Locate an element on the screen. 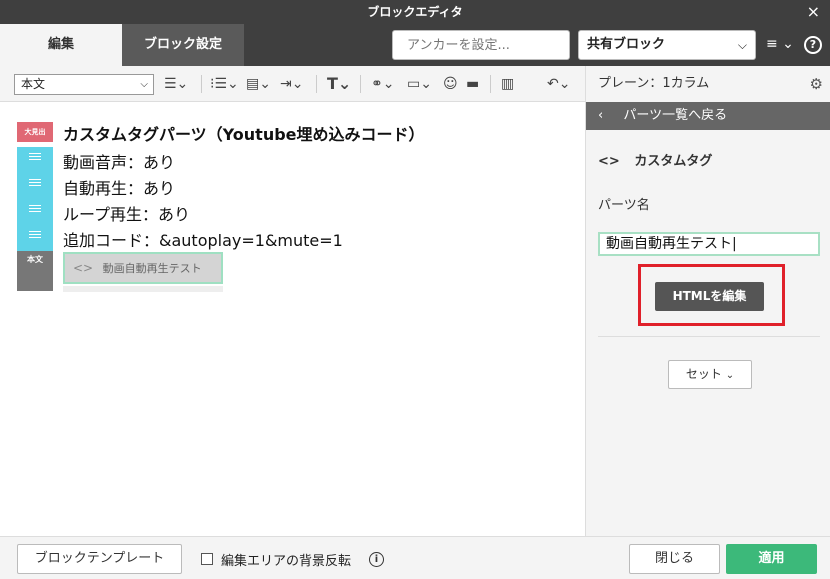  edit-html-button: HTMLを編集 is located at coordinates (709, 296).